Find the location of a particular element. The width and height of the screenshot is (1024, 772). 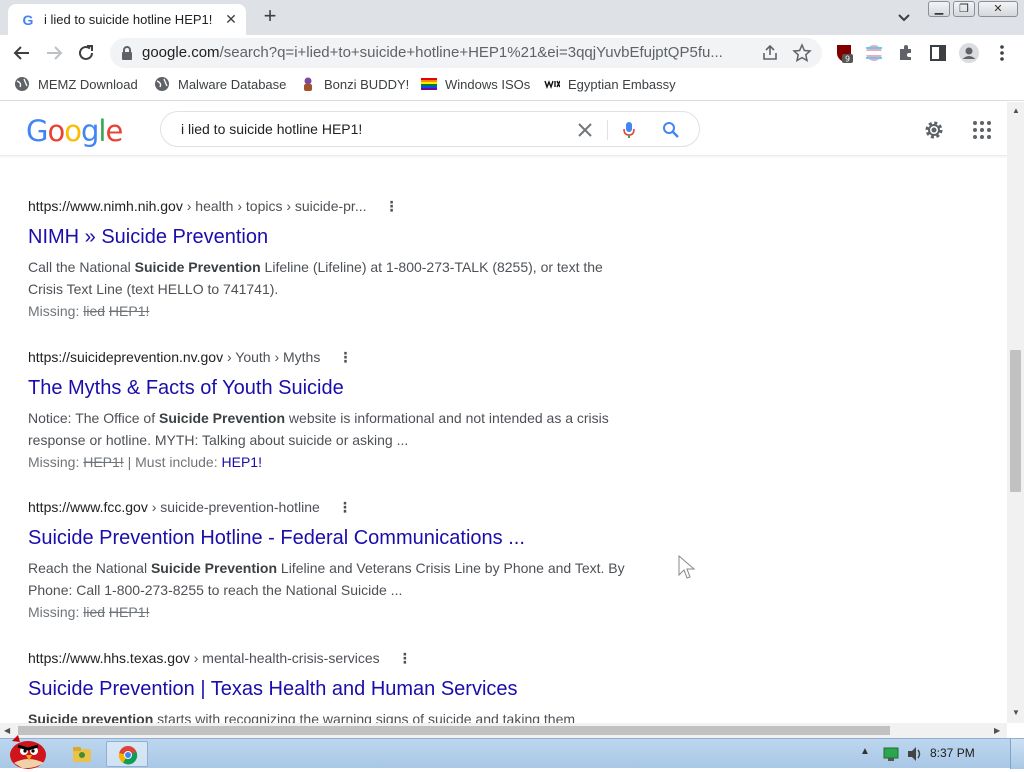

search-input: i lied to suicide hotline HEP1! is located at coordinates (271, 129).